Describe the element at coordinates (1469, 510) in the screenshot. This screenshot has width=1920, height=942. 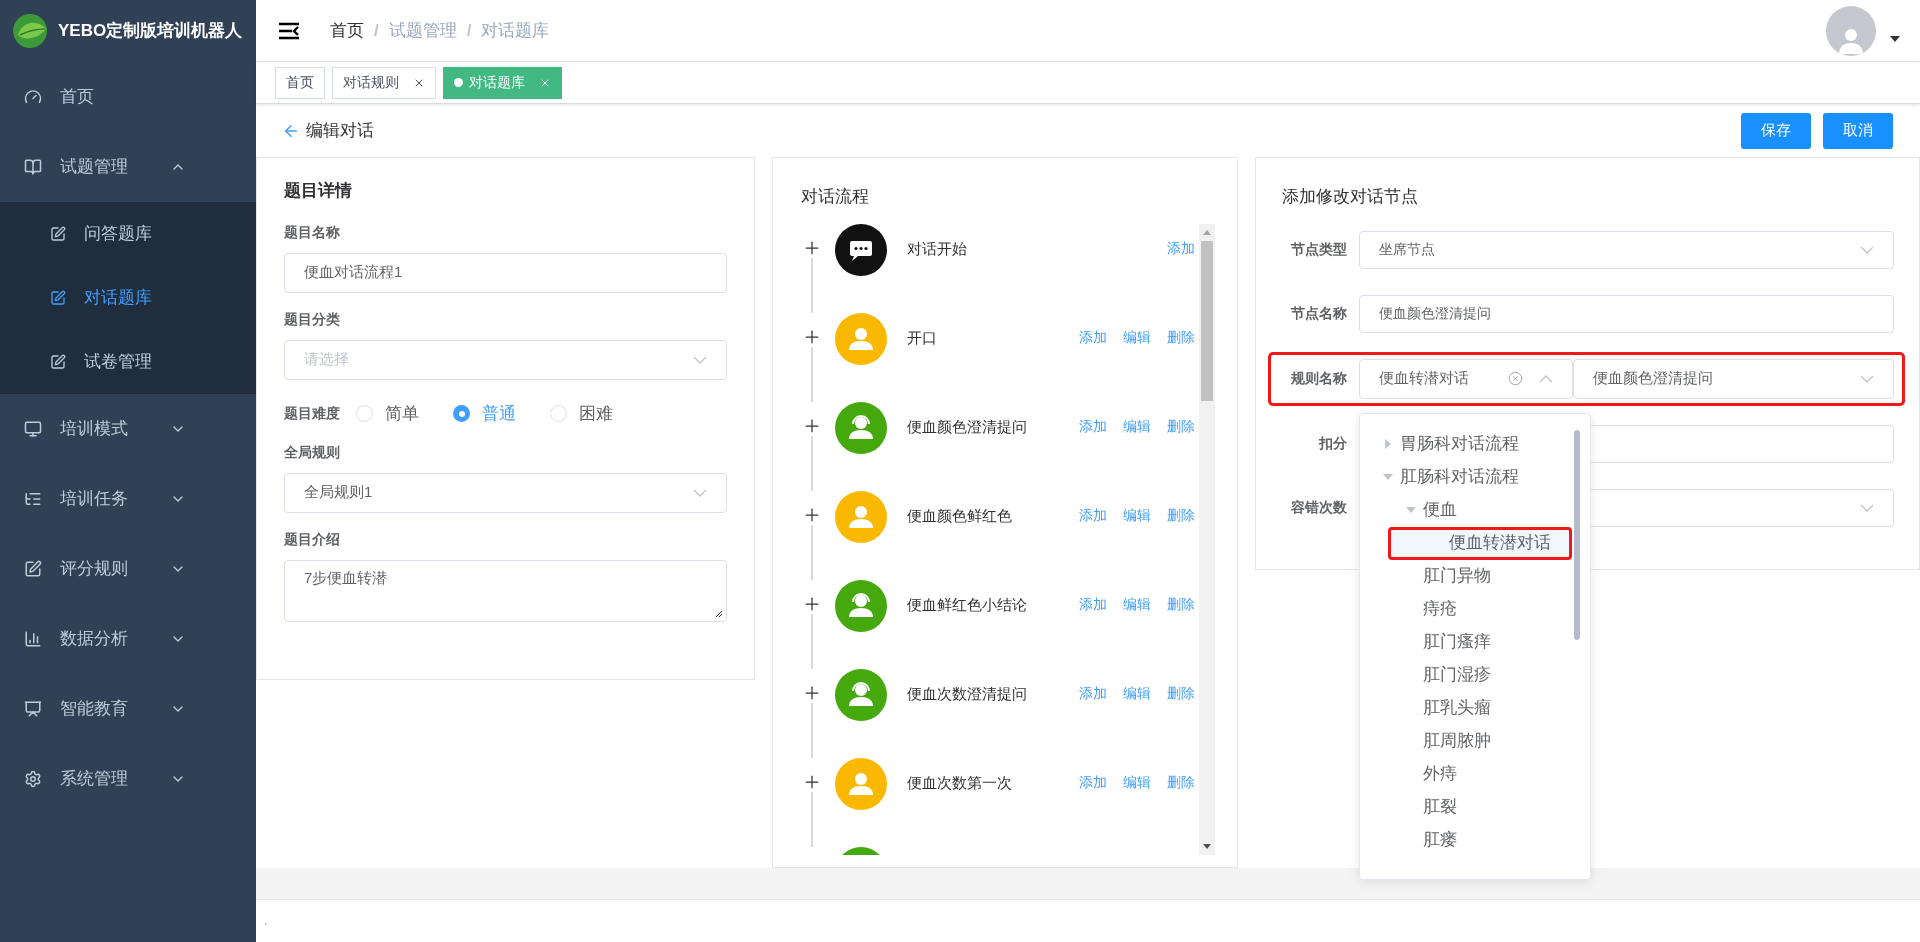
I see `tree-item: 便血` at that location.